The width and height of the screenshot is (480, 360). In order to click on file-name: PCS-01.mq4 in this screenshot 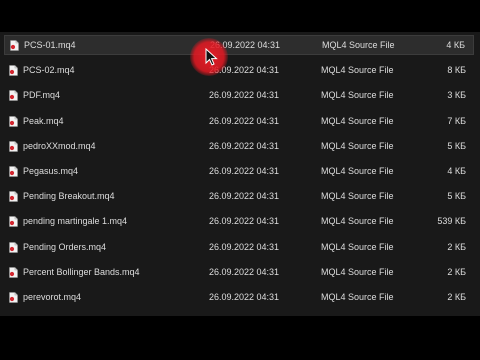, I will do `click(50, 45)`.